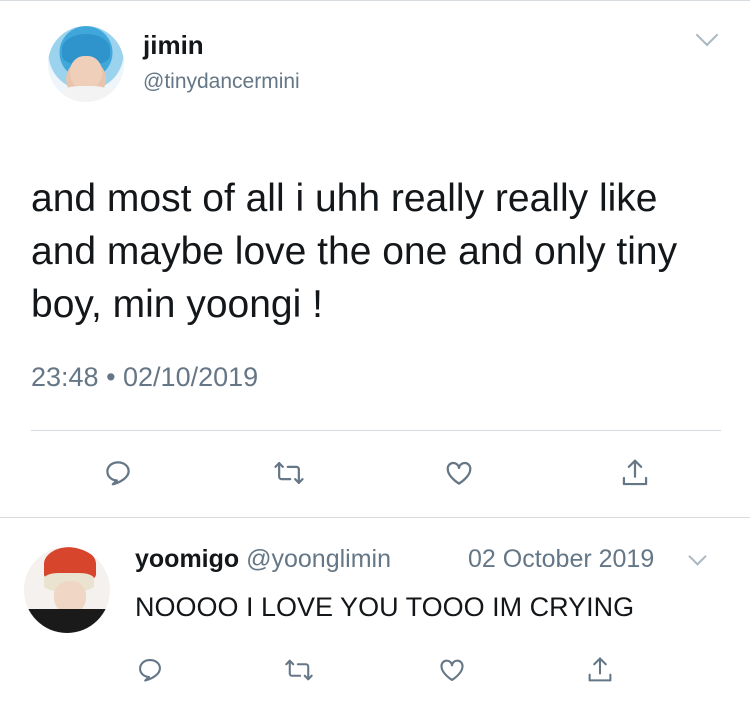 The image size is (750, 709). I want to click on divider, so click(376, 430).